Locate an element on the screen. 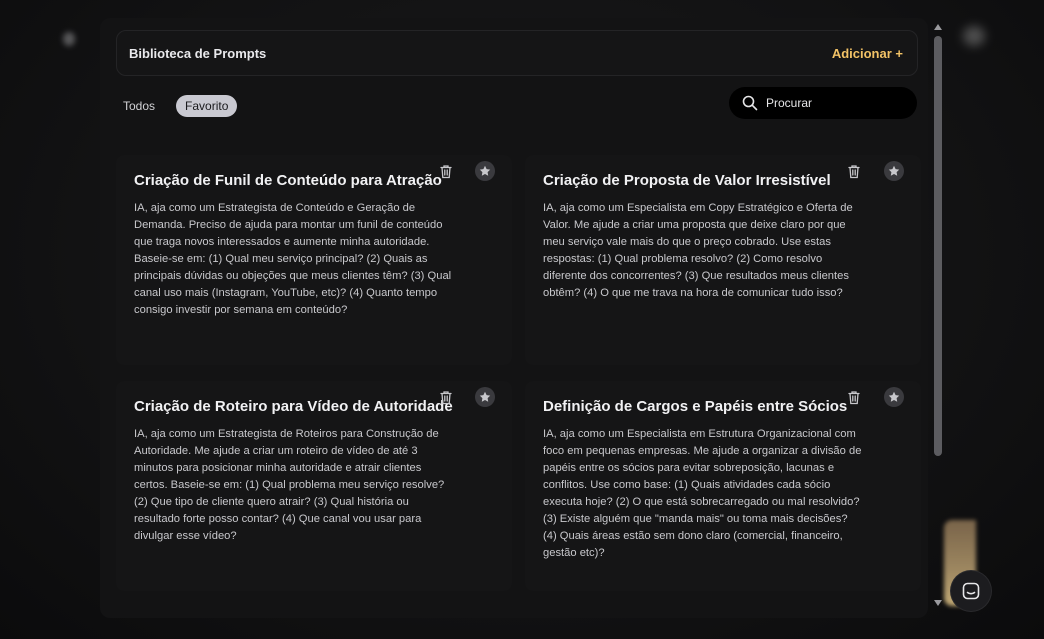 Image resolution: width=1044 pixels, height=639 pixels. library-header: Biblioteca de Prompts Adicionar + is located at coordinates (517, 53).